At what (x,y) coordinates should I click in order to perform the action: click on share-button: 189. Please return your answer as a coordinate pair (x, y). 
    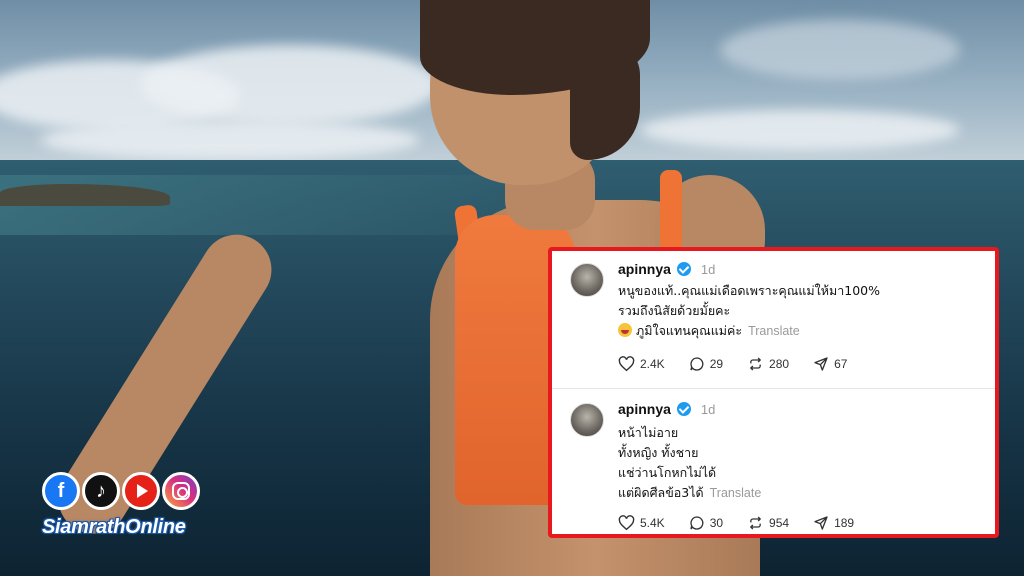
    Looking at the image, I should click on (833, 523).